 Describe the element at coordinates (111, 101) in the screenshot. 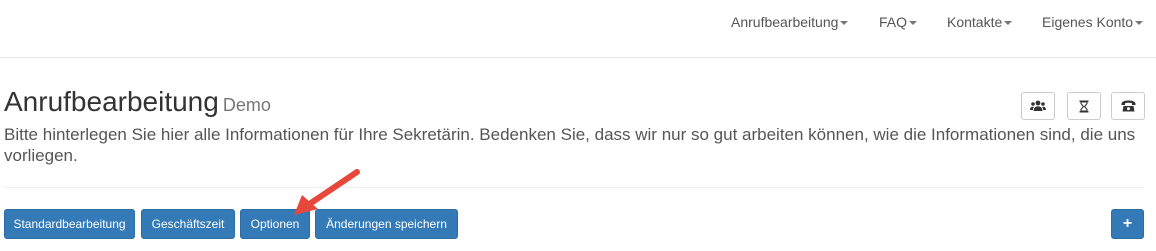

I see `page-title: Anrufbearbeitung` at that location.